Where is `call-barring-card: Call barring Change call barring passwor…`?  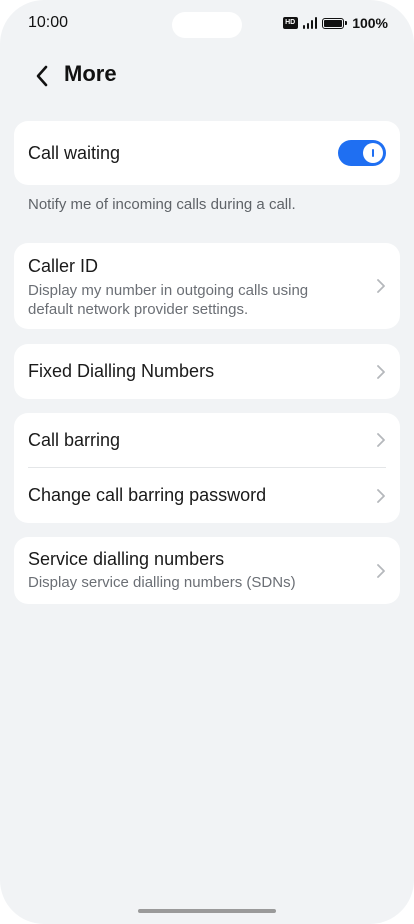
call-barring-card: Call barring Change call barring passwor… is located at coordinates (207, 468).